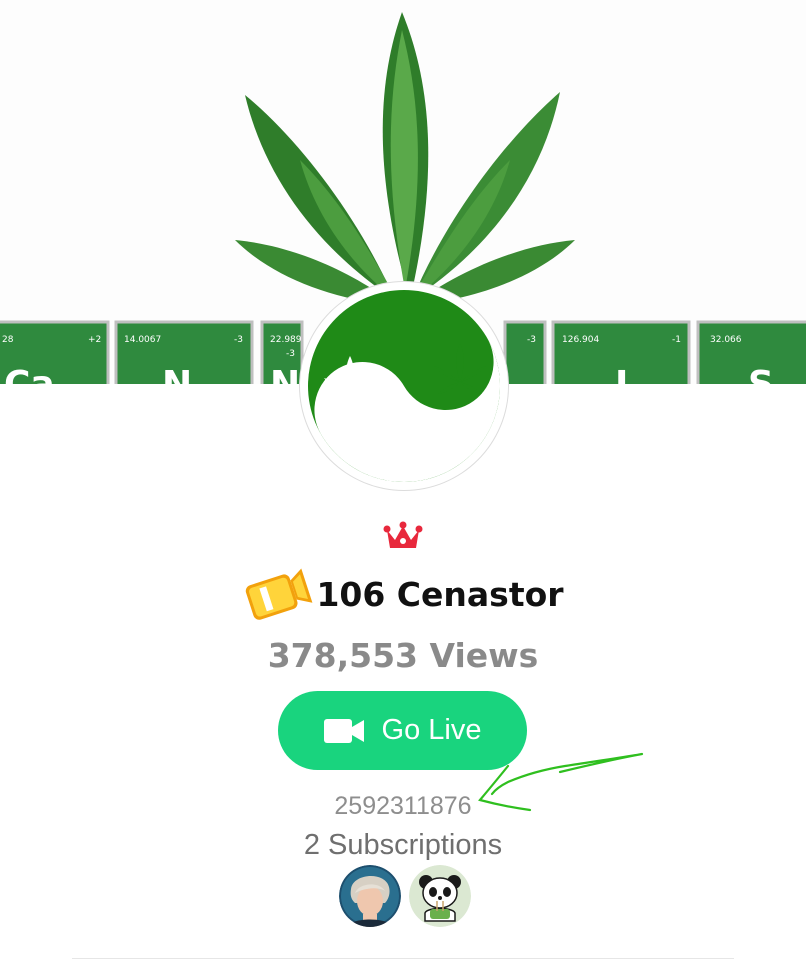  Describe the element at coordinates (403, 806) in the screenshot. I see `user-id: 2592311876` at that location.